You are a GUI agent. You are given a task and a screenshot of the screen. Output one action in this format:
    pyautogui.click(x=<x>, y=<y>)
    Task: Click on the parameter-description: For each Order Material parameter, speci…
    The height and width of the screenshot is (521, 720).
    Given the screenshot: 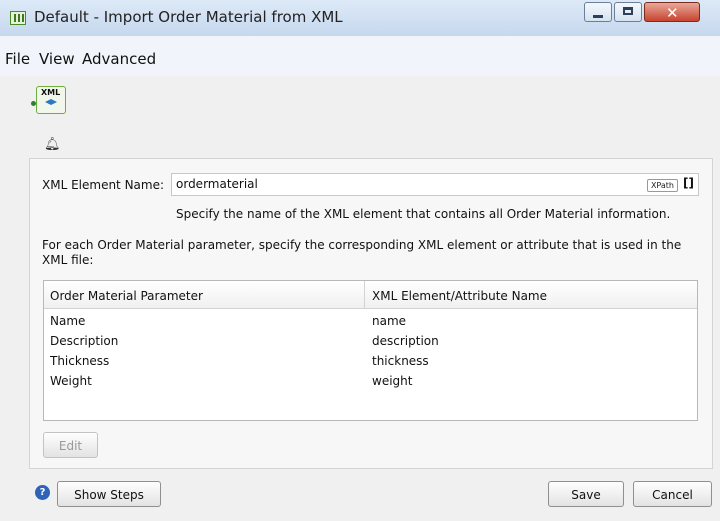 What is the action you would take?
    pyautogui.click(x=362, y=252)
    